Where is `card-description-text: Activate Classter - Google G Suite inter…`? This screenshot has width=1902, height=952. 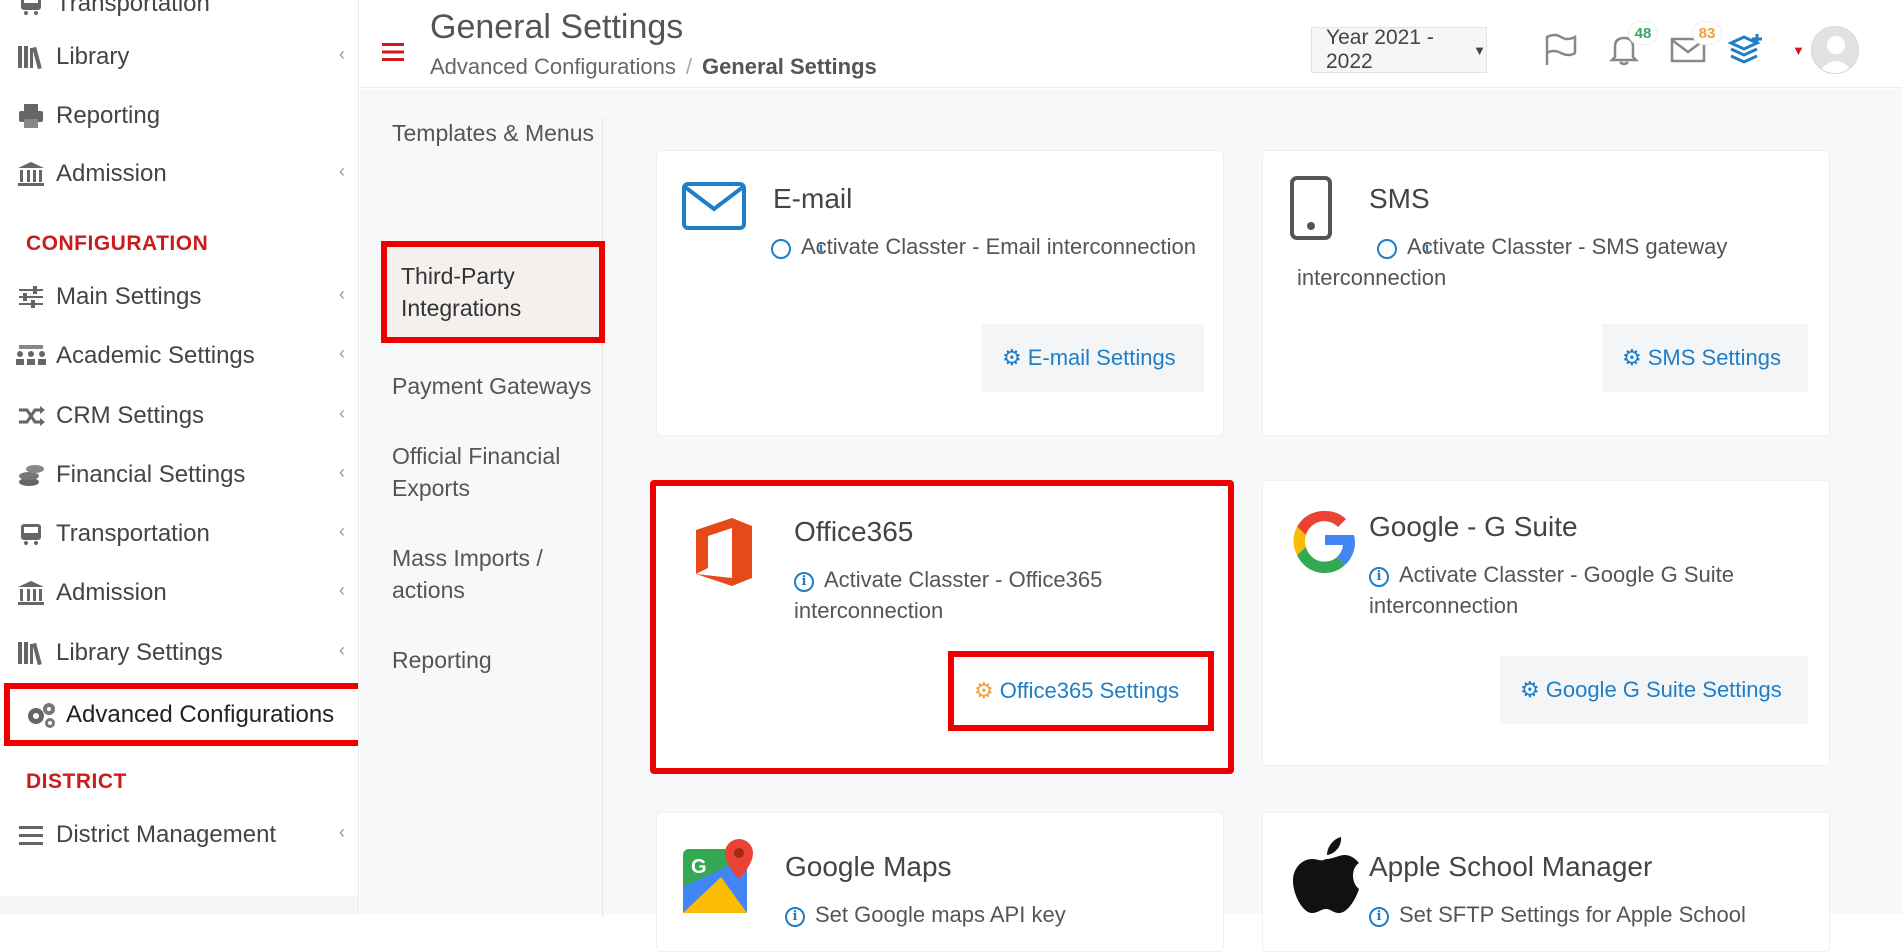 card-description-text: Activate Classter - Google G Suite inter… is located at coordinates (1552, 590).